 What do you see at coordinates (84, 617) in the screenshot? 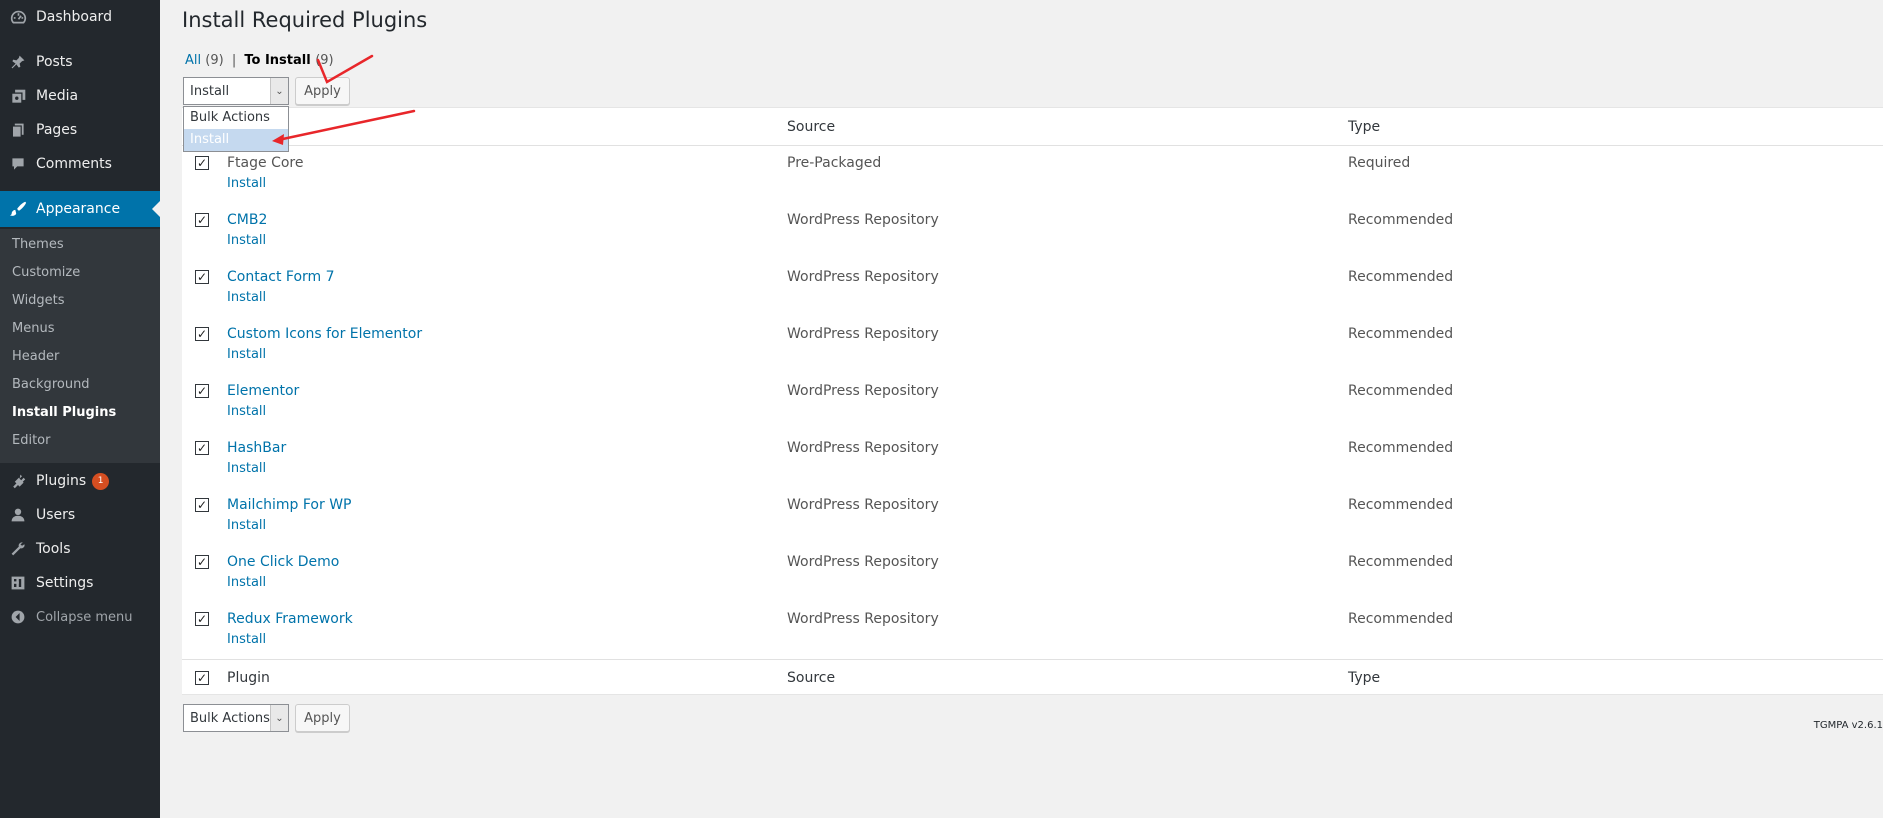
I see `sidebar-item-label: Collapse menu` at bounding box center [84, 617].